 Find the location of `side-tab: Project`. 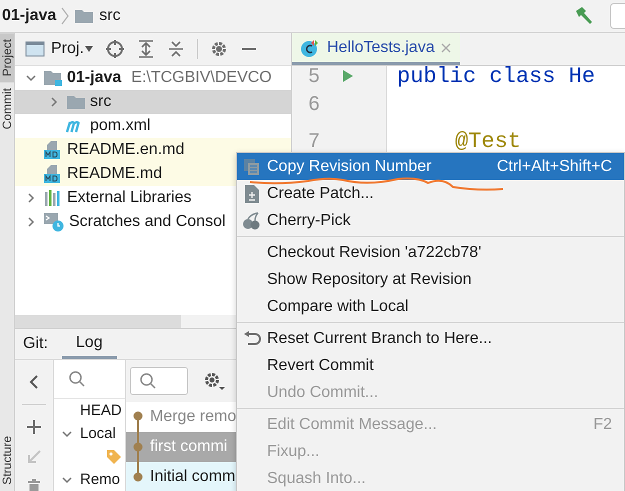

side-tab: Project is located at coordinates (7, 57).